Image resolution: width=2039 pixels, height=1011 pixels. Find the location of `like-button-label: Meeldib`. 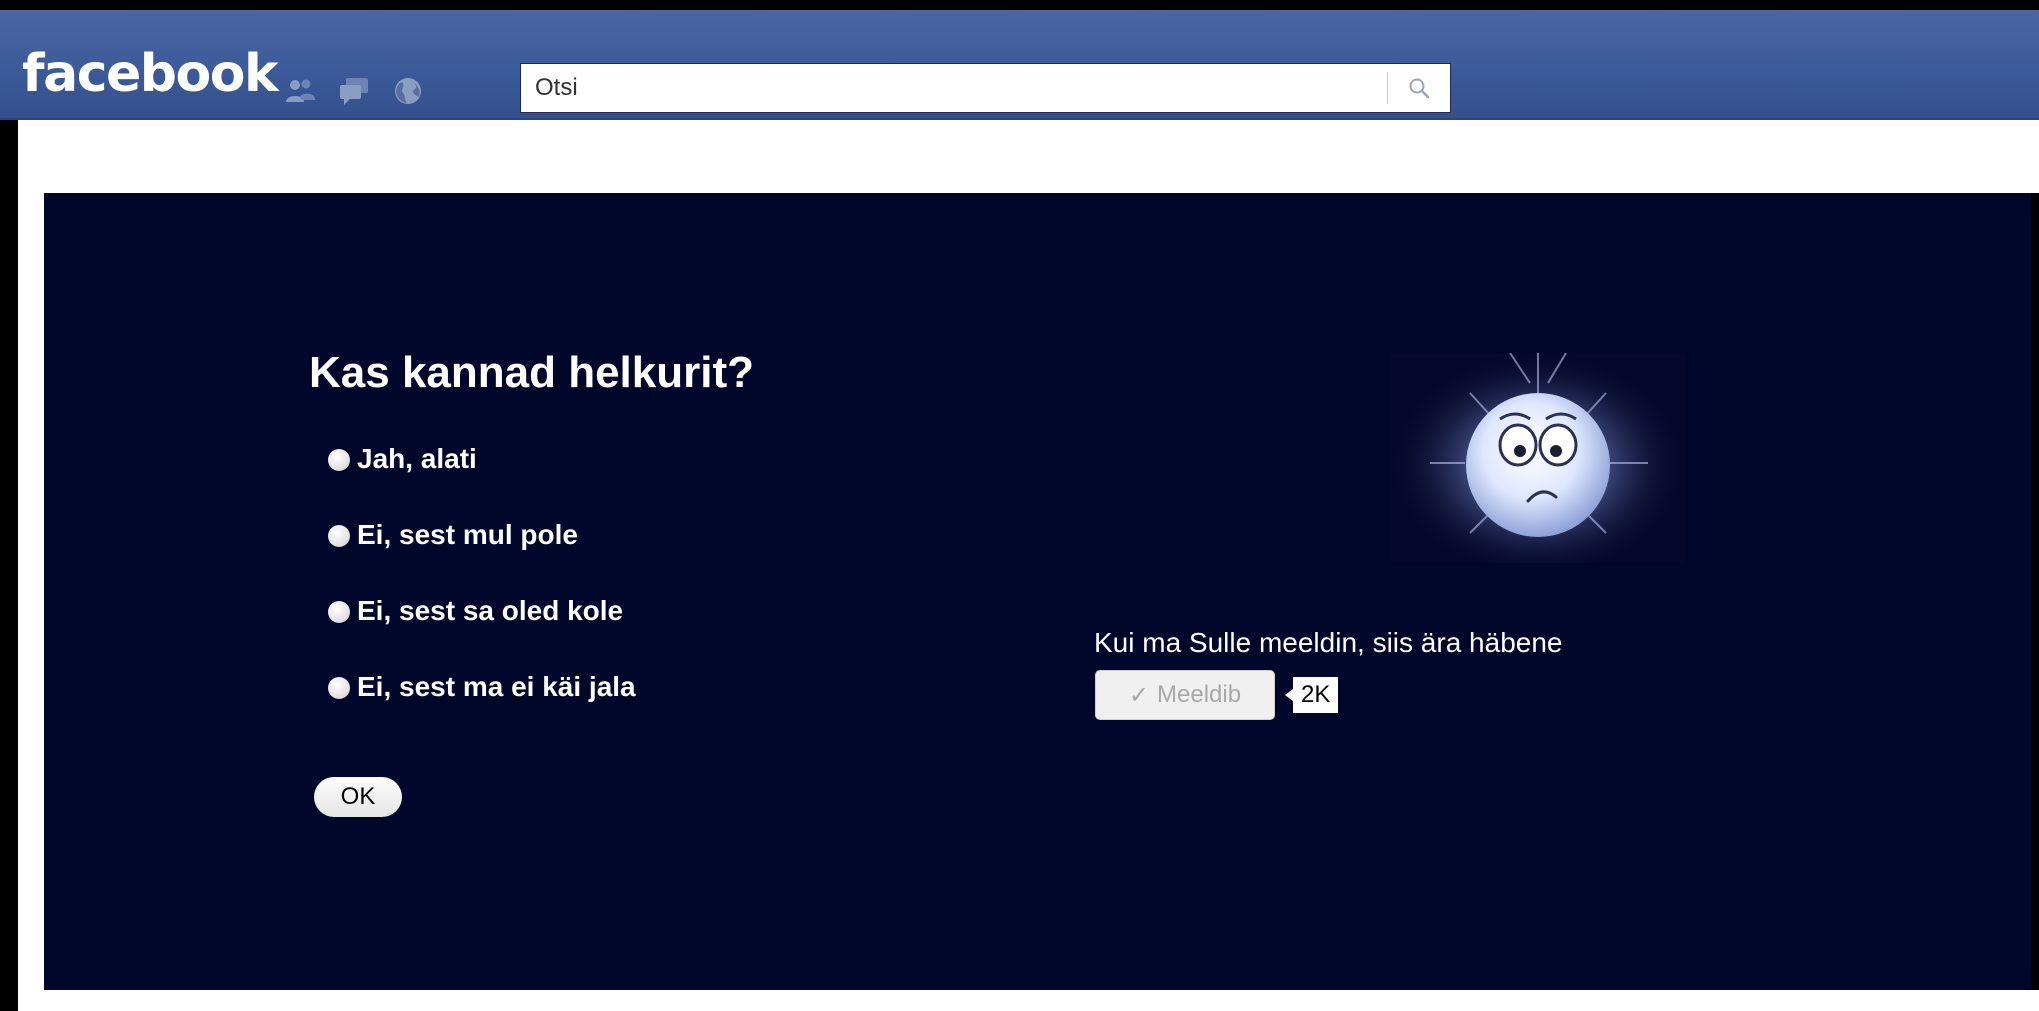

like-button-label: Meeldib is located at coordinates (1199, 694).